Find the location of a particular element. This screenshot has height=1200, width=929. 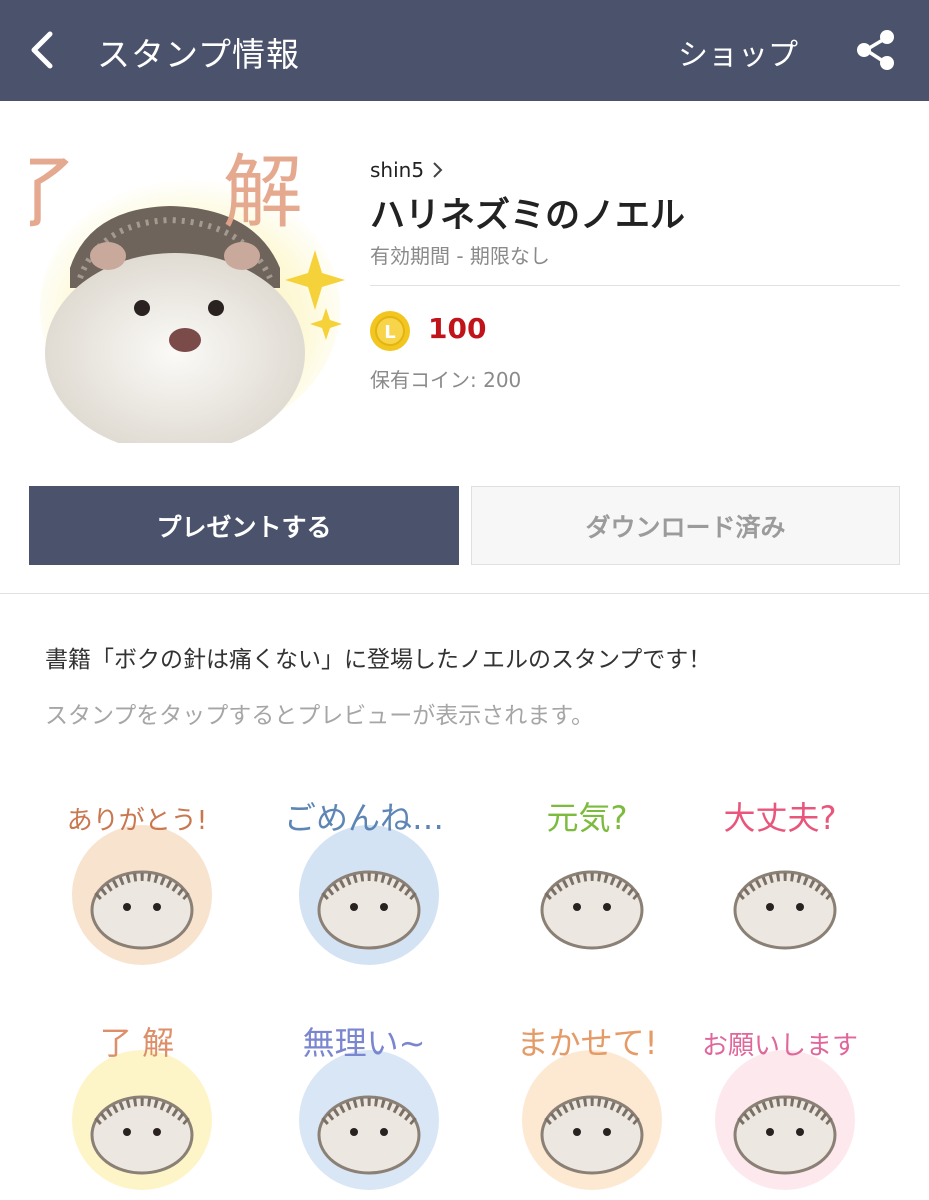

author-name: shin5 is located at coordinates (397, 170).